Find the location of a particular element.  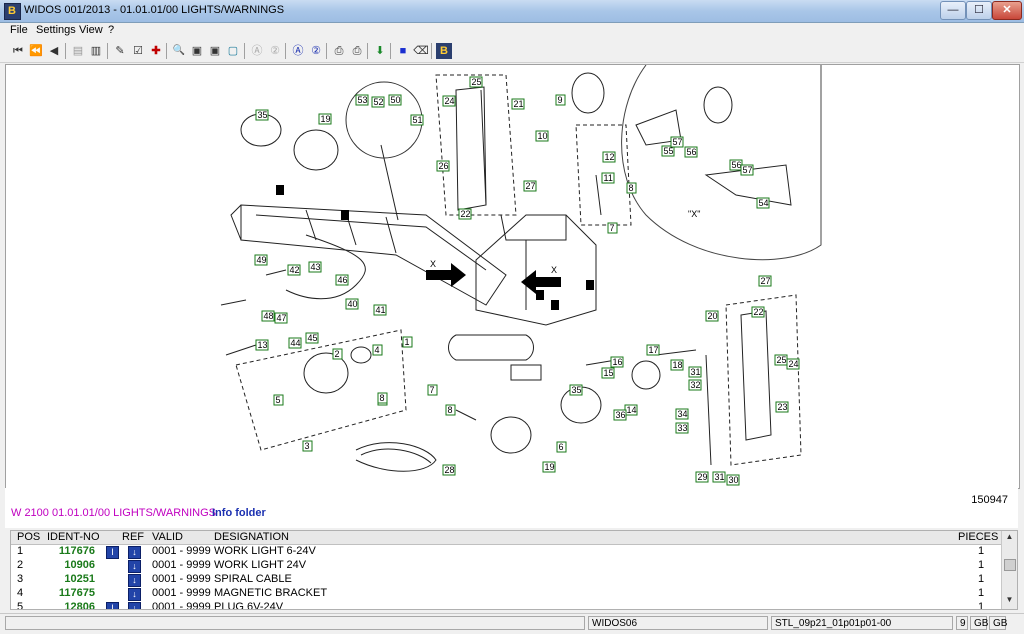

callout-51: 51 is located at coordinates (417, 120).